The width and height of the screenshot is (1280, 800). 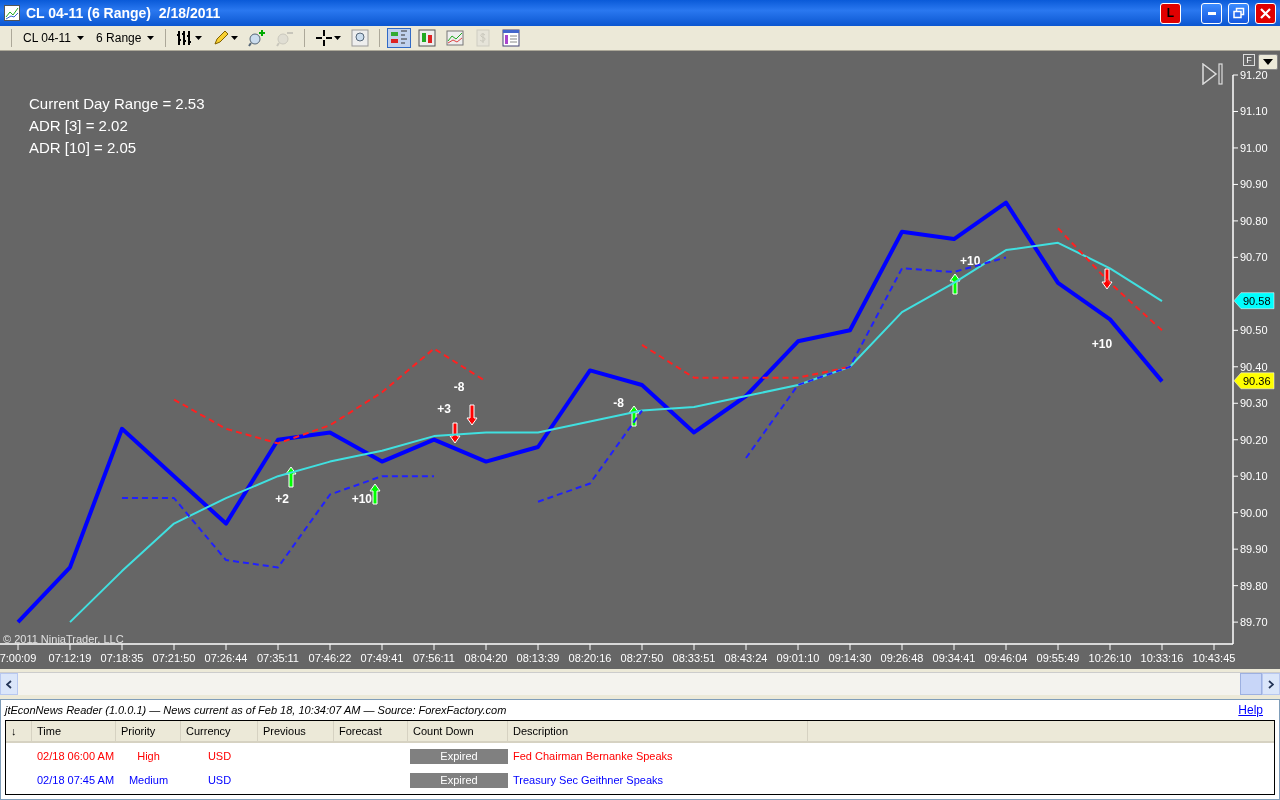 What do you see at coordinates (1214, 658) in the screenshot?
I see `x-tick-label: 10:43:45` at bounding box center [1214, 658].